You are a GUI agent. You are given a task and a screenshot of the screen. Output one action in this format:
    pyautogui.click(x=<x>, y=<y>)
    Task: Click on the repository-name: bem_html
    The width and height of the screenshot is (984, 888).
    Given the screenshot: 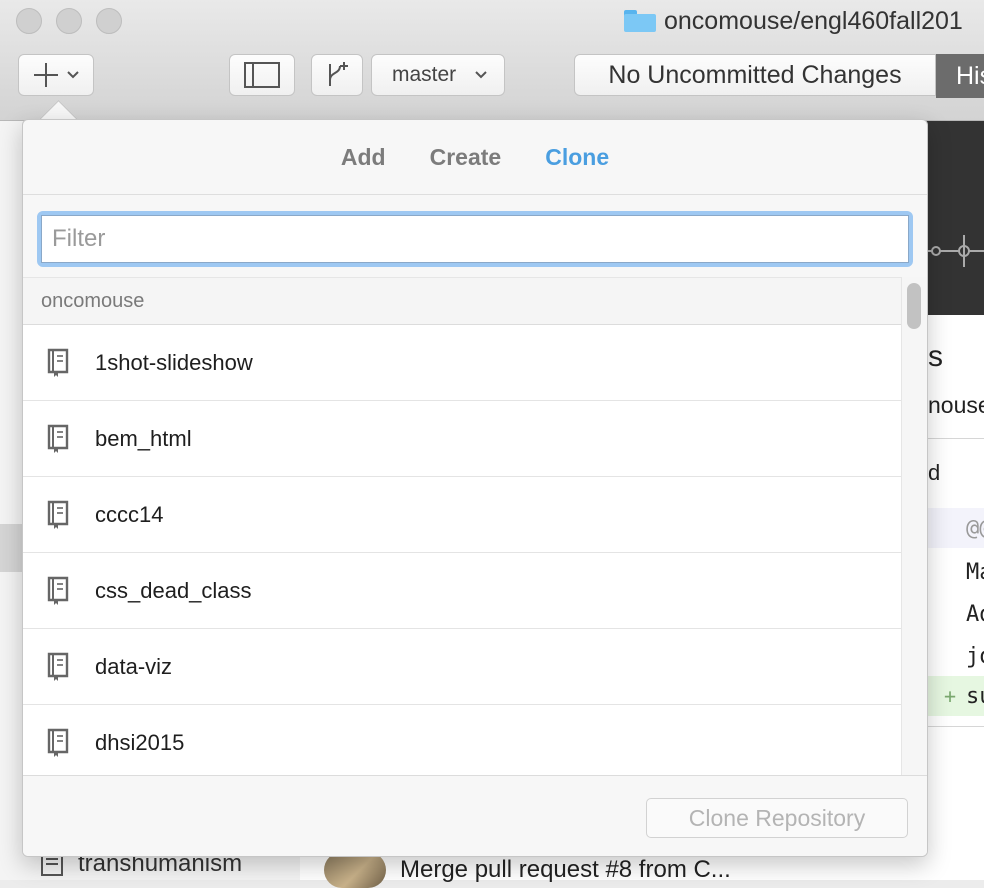 What is the action you would take?
    pyautogui.click(x=143, y=438)
    